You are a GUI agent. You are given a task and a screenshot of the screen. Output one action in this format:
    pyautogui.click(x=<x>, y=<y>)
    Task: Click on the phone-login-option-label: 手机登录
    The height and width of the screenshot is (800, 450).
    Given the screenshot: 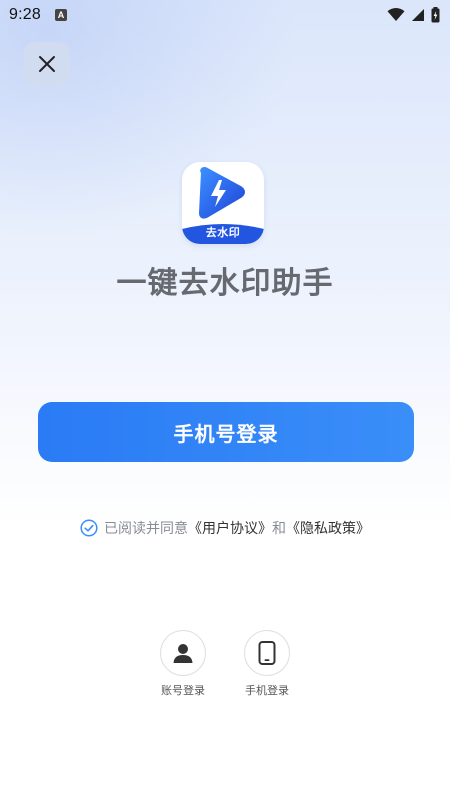 What is the action you would take?
    pyautogui.click(x=267, y=690)
    